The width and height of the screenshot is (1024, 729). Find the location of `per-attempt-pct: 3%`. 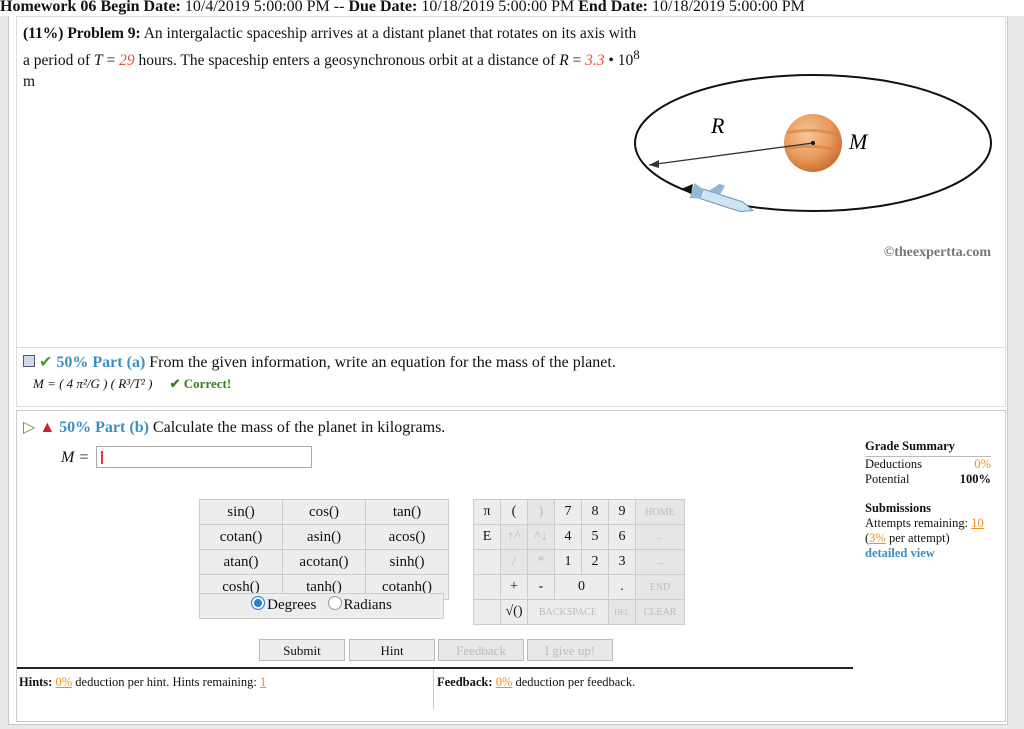

per-attempt-pct: 3% is located at coordinates (877, 538).